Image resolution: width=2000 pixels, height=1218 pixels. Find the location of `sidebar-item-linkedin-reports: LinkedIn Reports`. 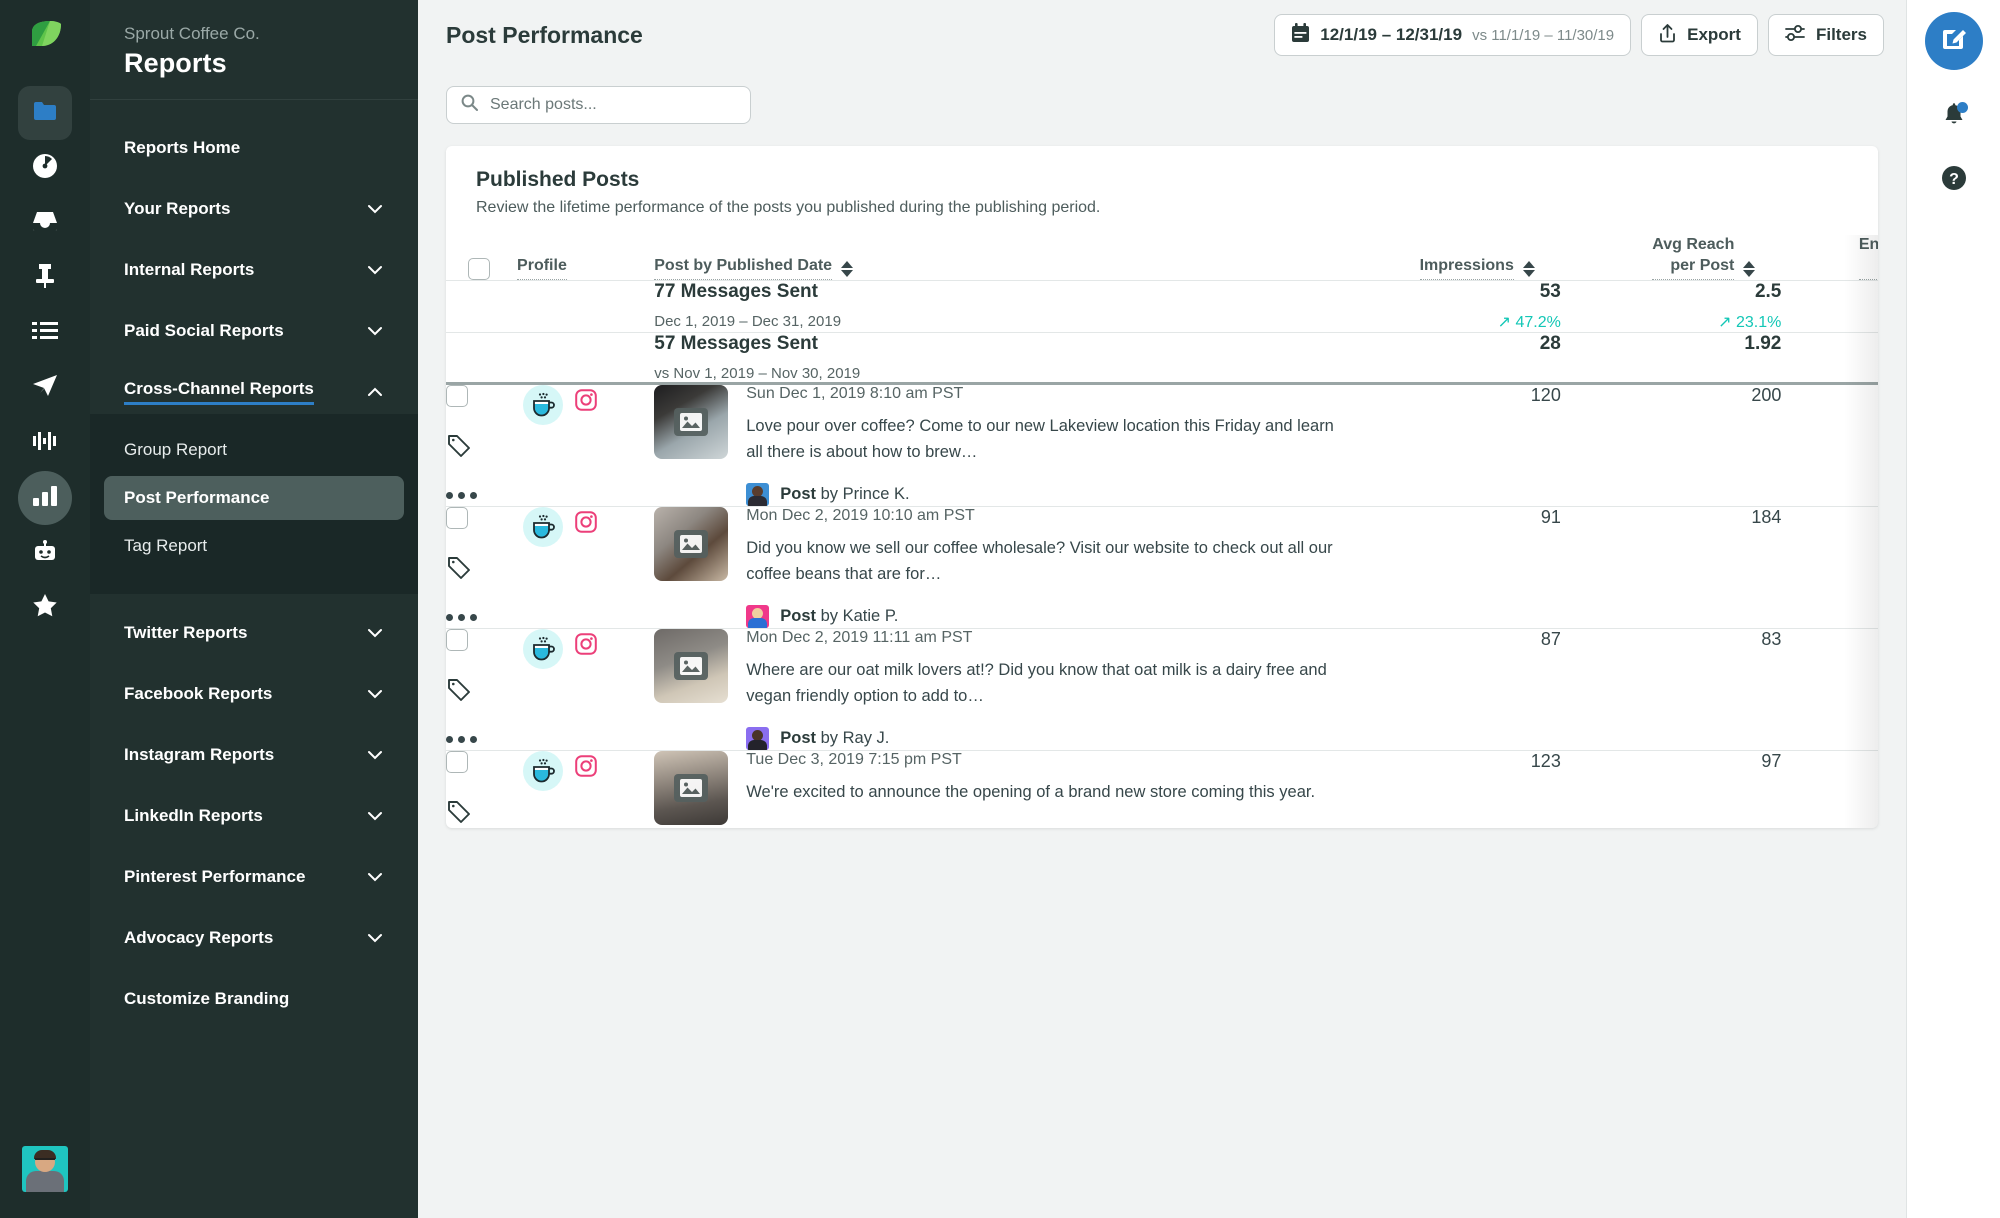

sidebar-item-linkedin-reports: LinkedIn Reports is located at coordinates (254, 816).